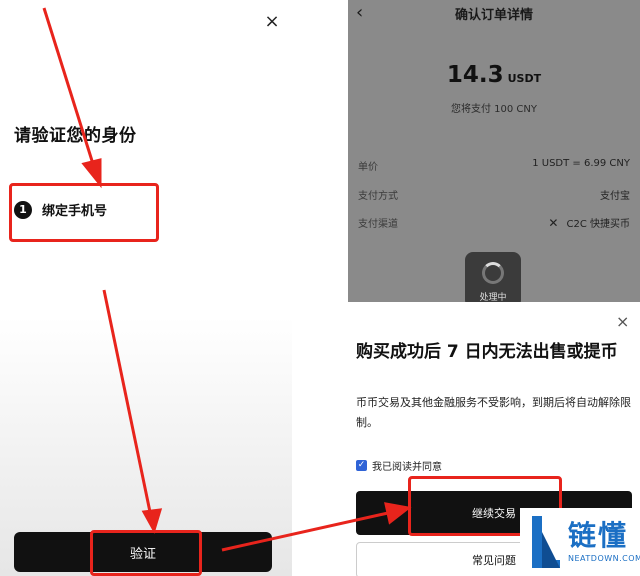 The image size is (640, 576). I want to click on arrow-to-step-head, so click(91, 173).